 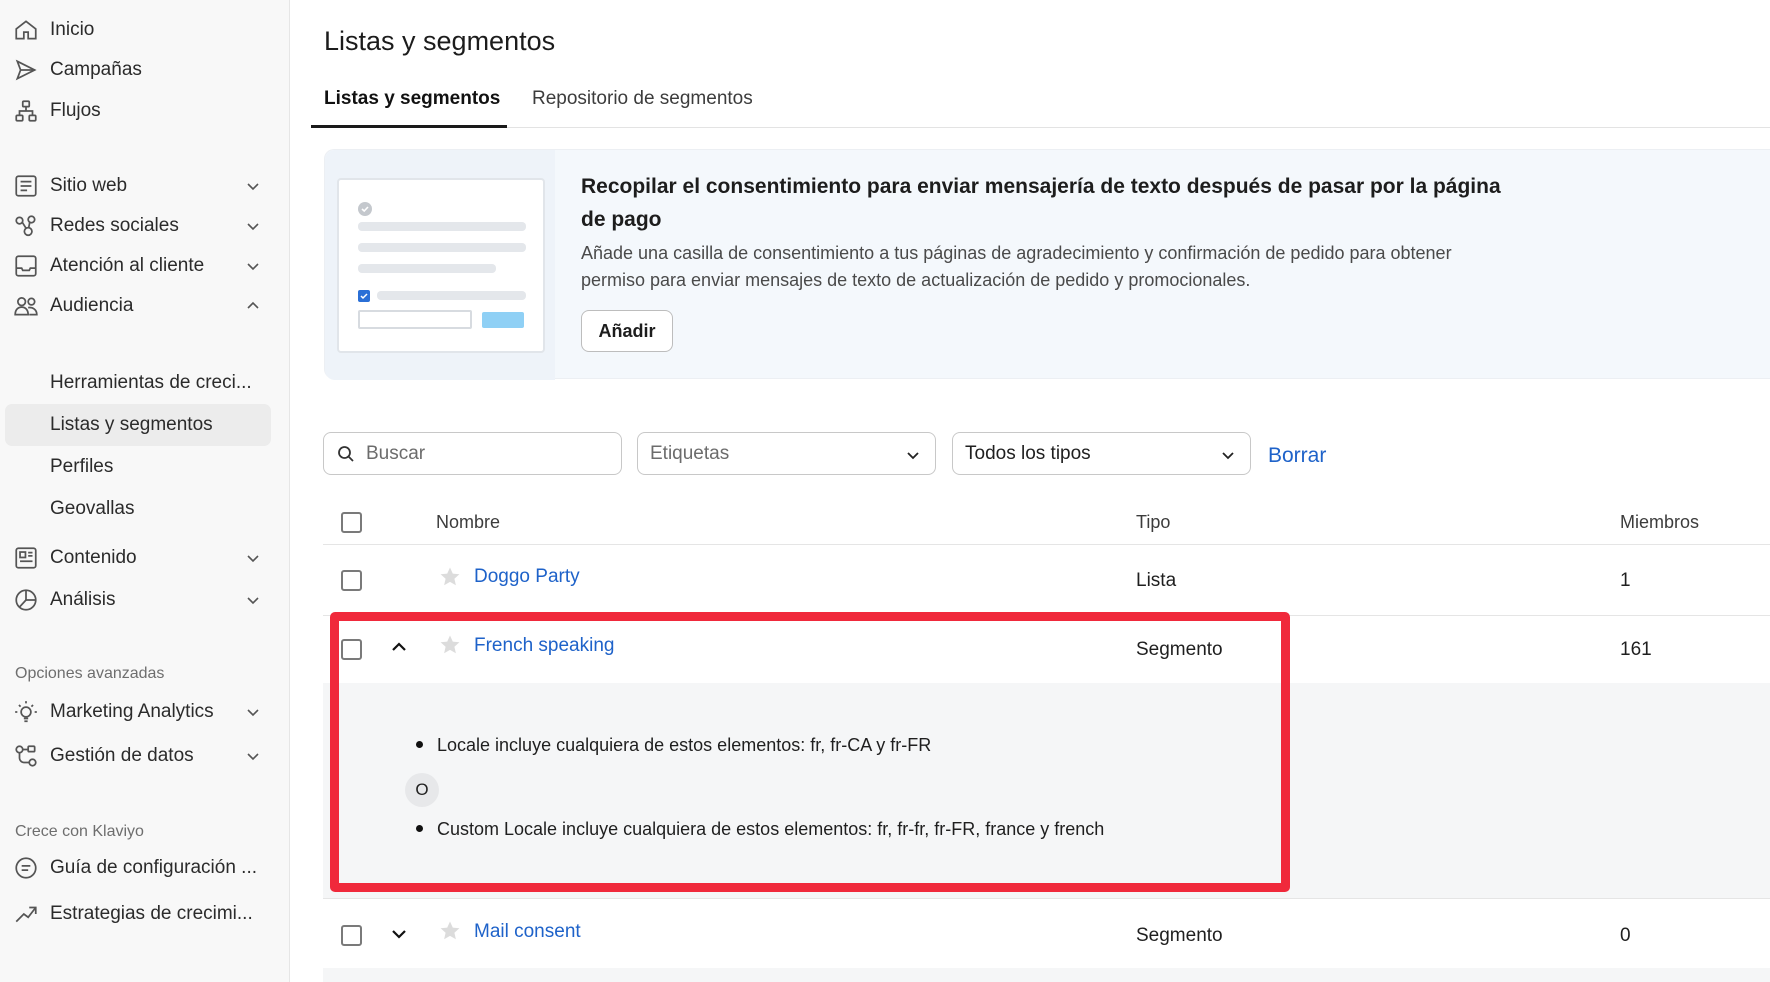 I want to click on chevron-up-icon, so click(x=253, y=306).